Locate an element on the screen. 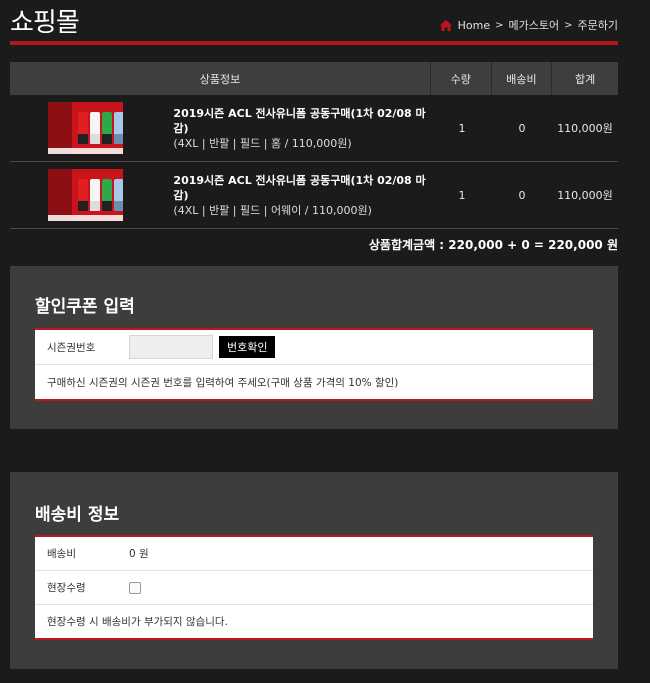 The height and width of the screenshot is (683, 650). cart-header: 상품정보 수량 배송비 합계 is located at coordinates (314, 78).